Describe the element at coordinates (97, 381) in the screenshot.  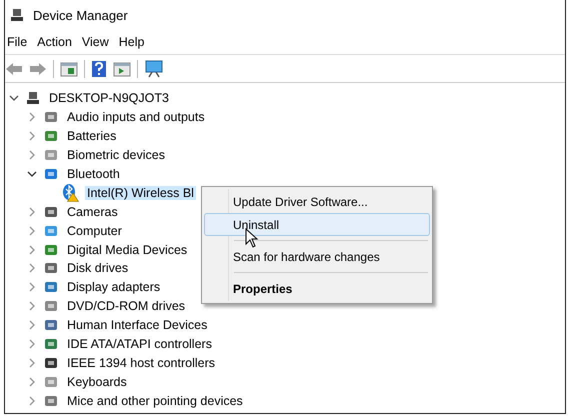
I see `tree-item: Keyboards` at that location.